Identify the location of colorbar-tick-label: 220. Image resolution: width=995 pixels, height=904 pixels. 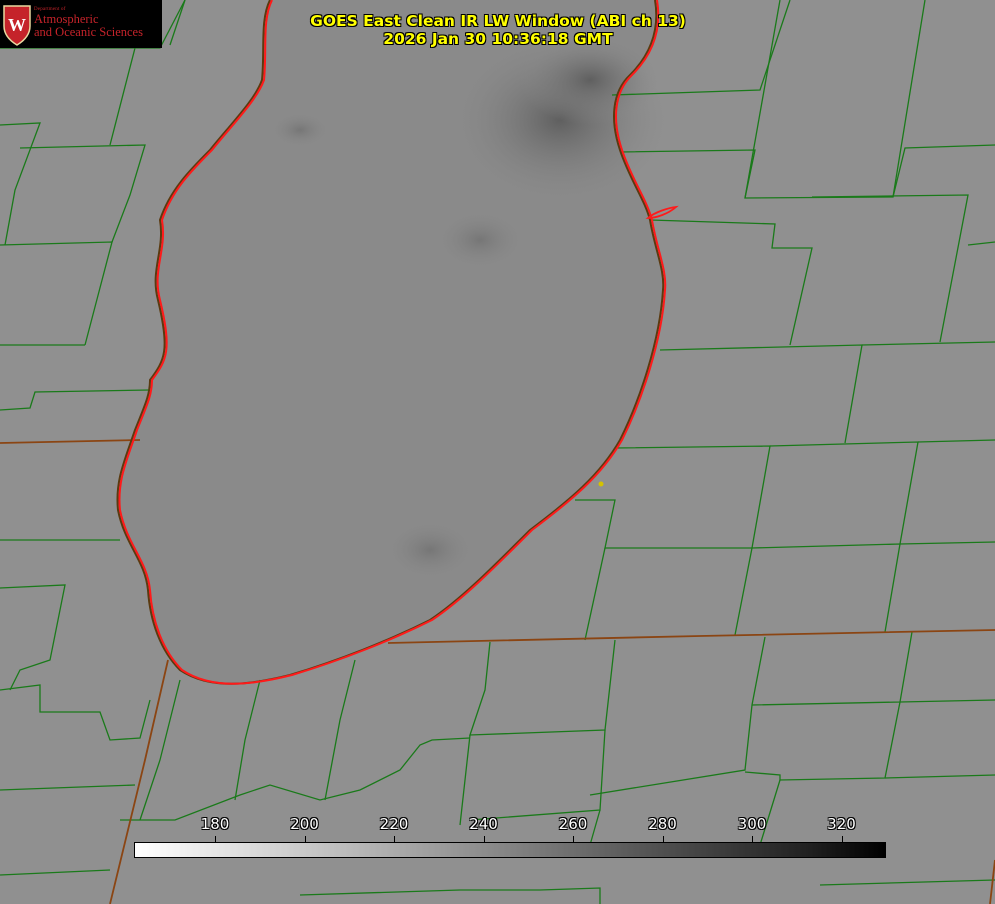
(394, 824).